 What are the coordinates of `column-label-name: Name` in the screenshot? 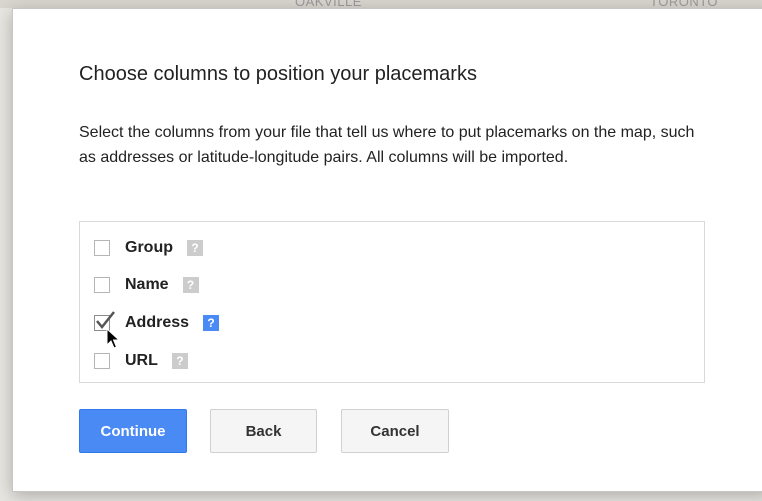 It's located at (147, 284).